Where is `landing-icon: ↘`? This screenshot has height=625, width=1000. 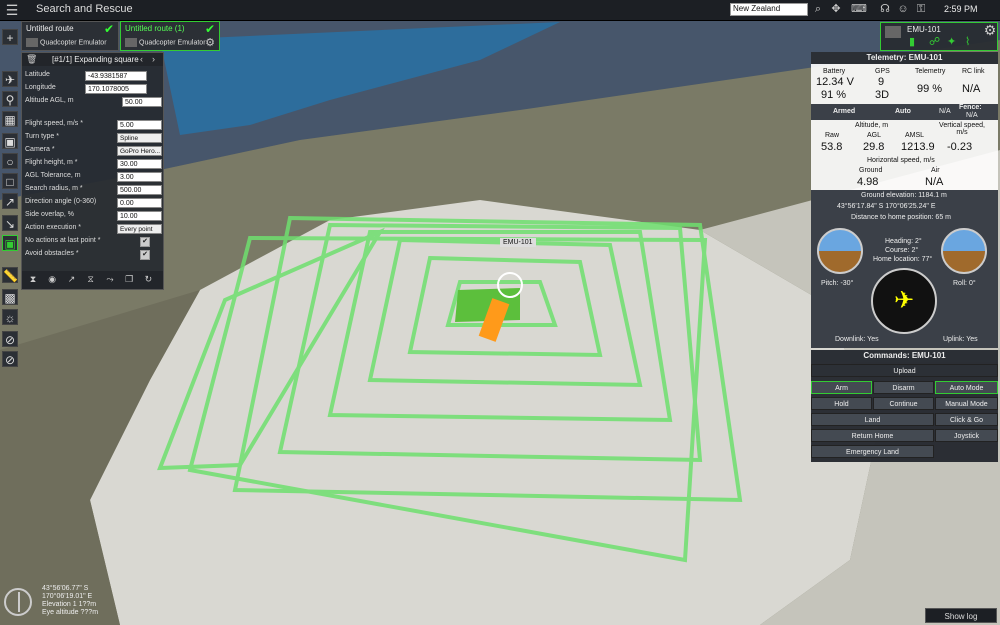 landing-icon: ↘ is located at coordinates (10, 223).